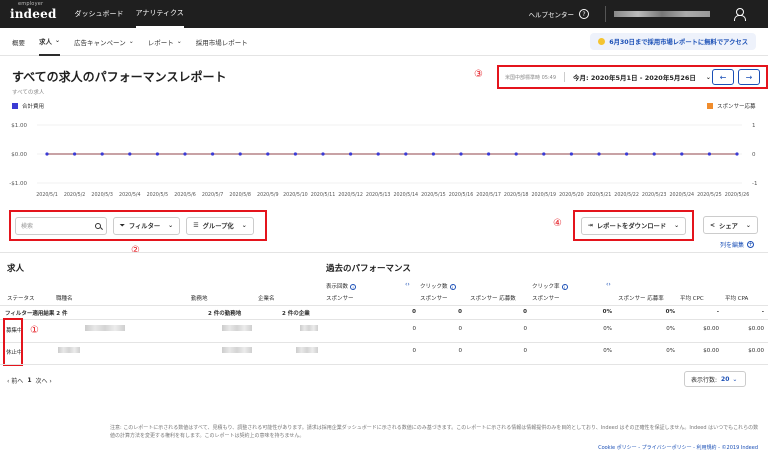 The width and height of the screenshot is (768, 456). Describe the element at coordinates (723, 77) in the screenshot. I see `previous-period-button: ←` at that location.